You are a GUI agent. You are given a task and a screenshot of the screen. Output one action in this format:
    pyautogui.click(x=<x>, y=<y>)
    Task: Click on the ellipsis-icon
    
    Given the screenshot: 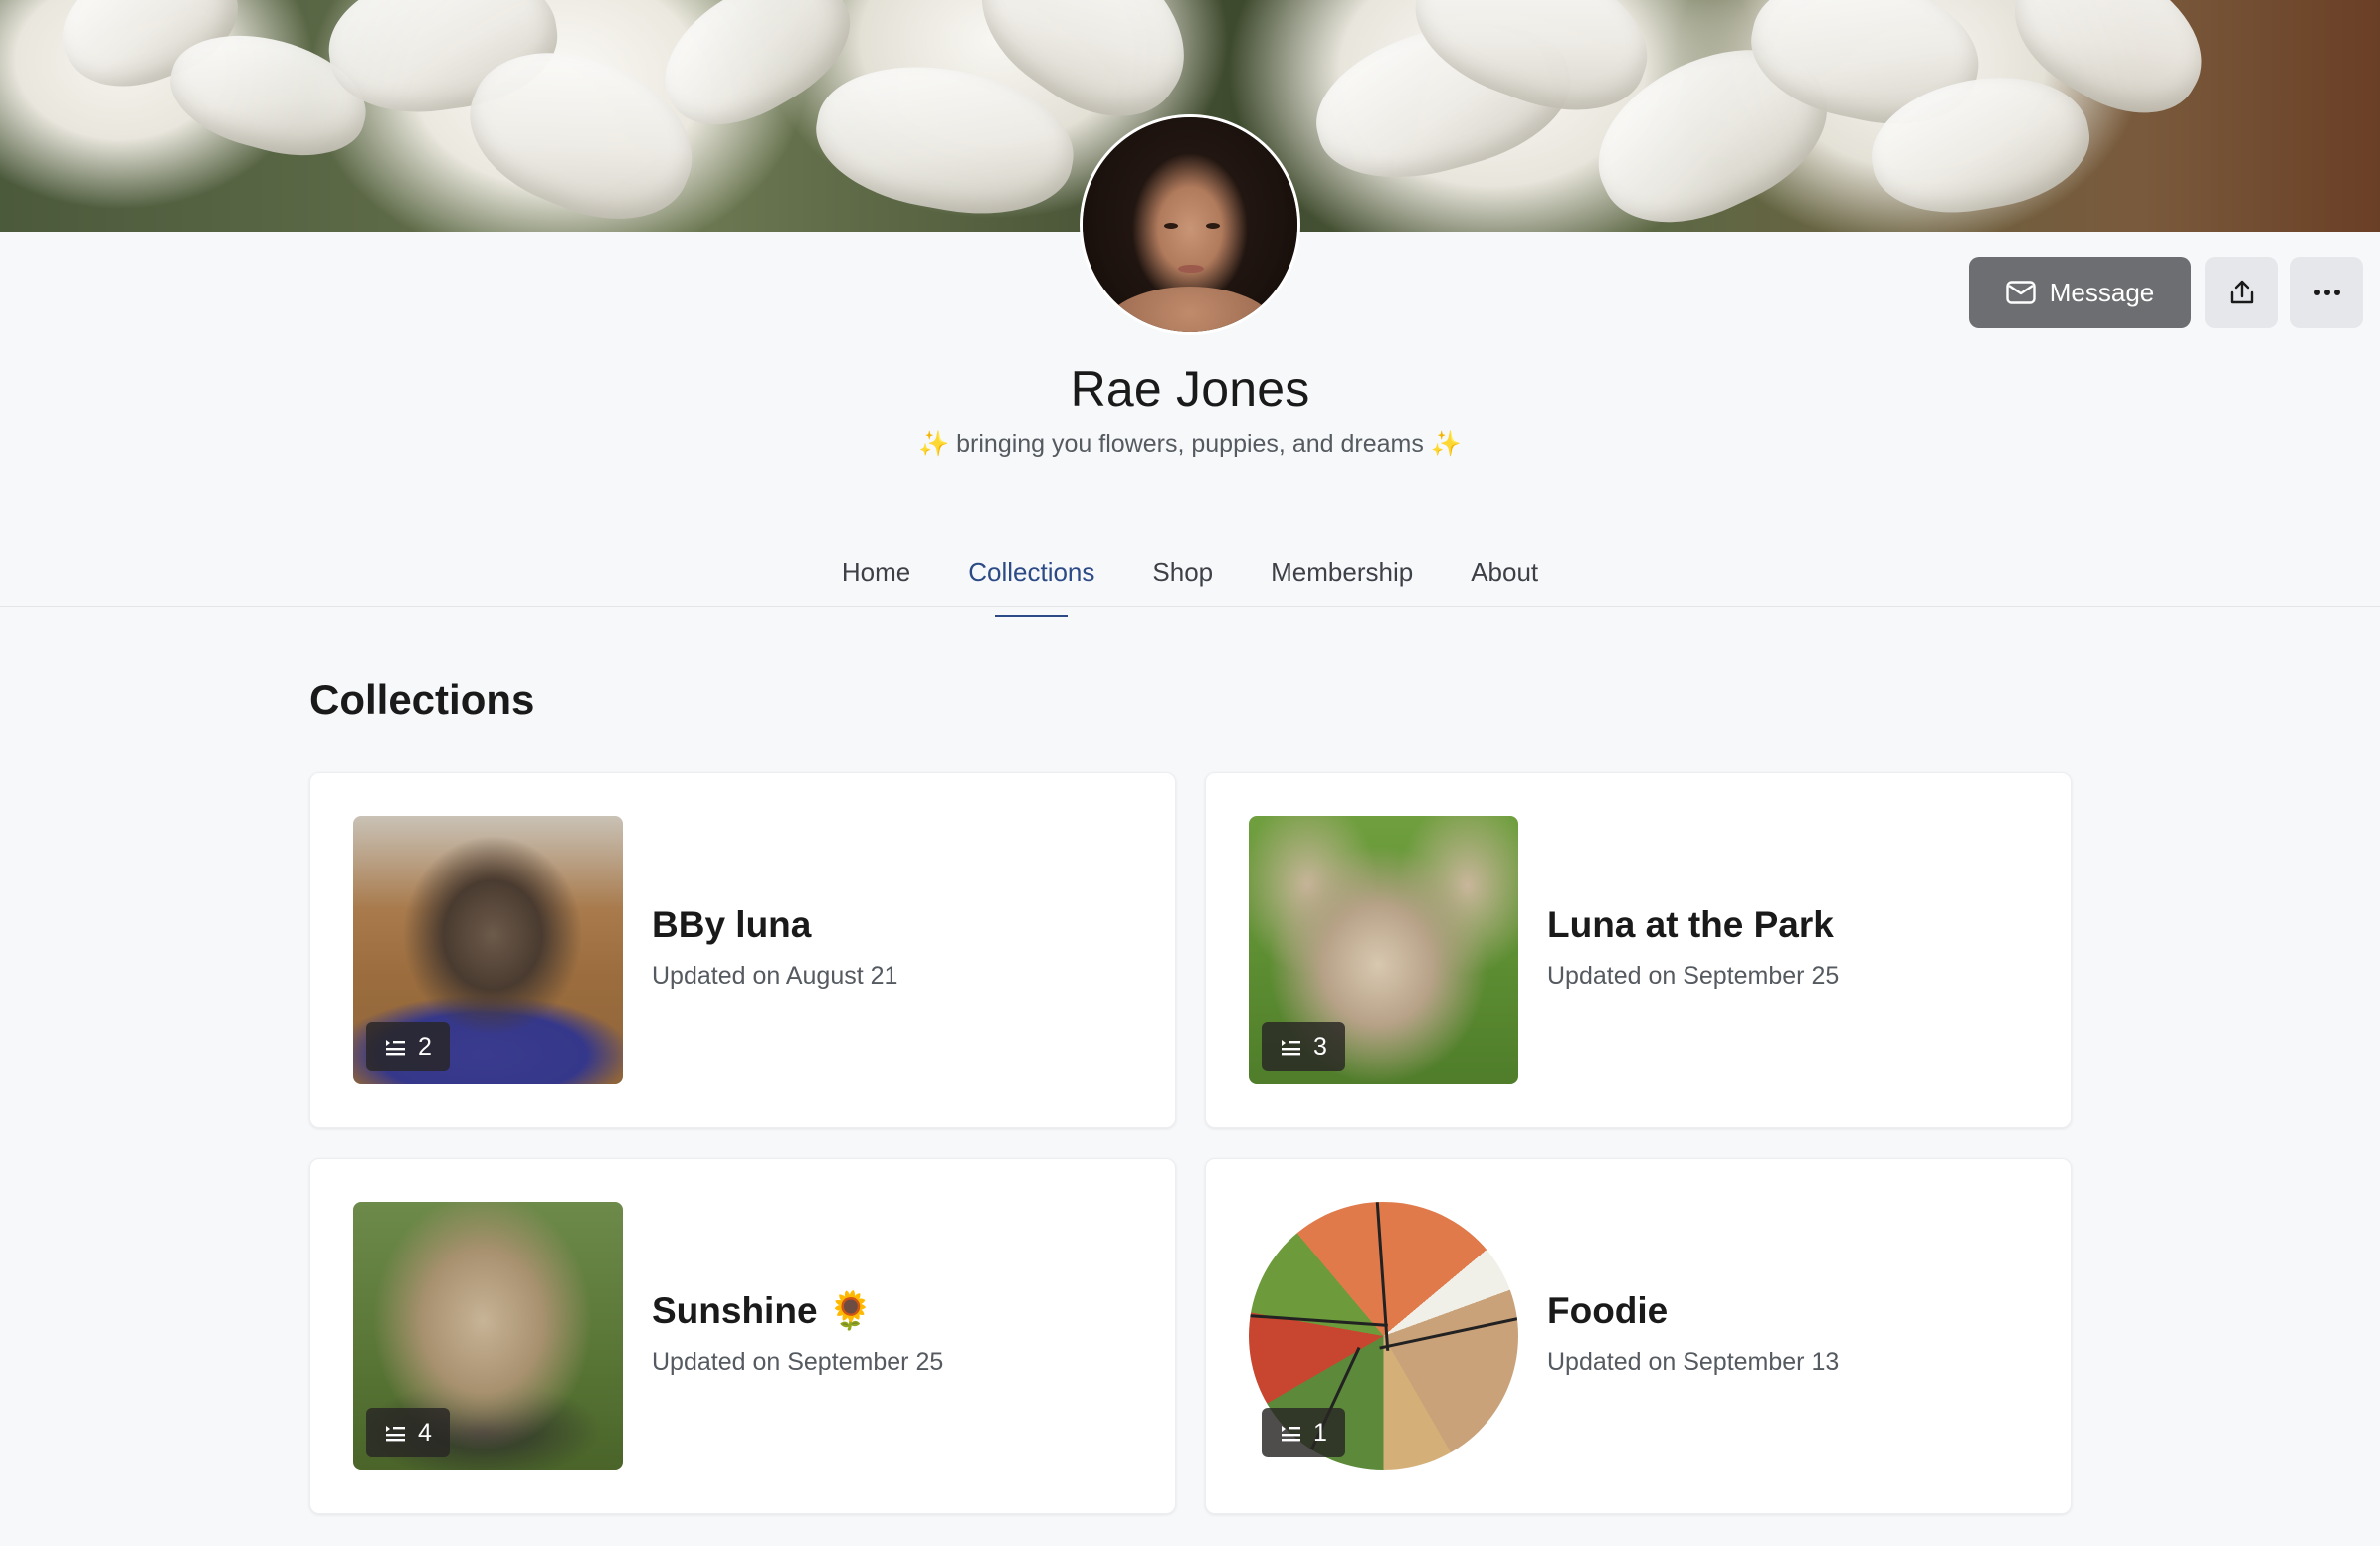 What is the action you would take?
    pyautogui.click(x=2326, y=292)
    